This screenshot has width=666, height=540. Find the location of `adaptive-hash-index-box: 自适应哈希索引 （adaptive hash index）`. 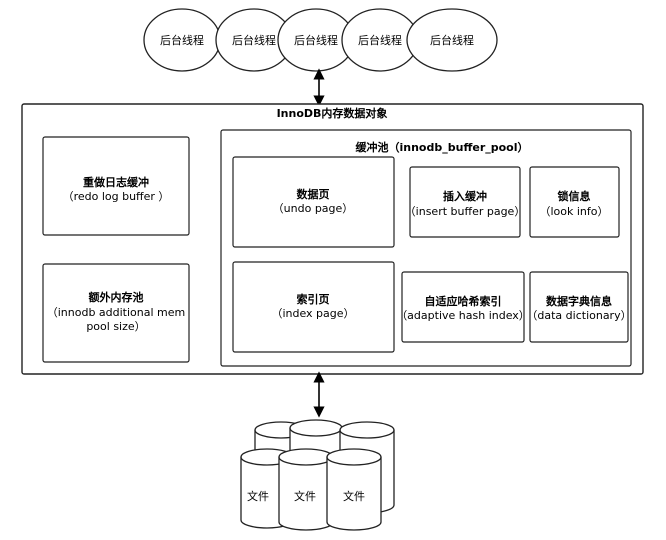

adaptive-hash-index-box: 自适应哈希索引 （adaptive hash index） is located at coordinates (463, 307).